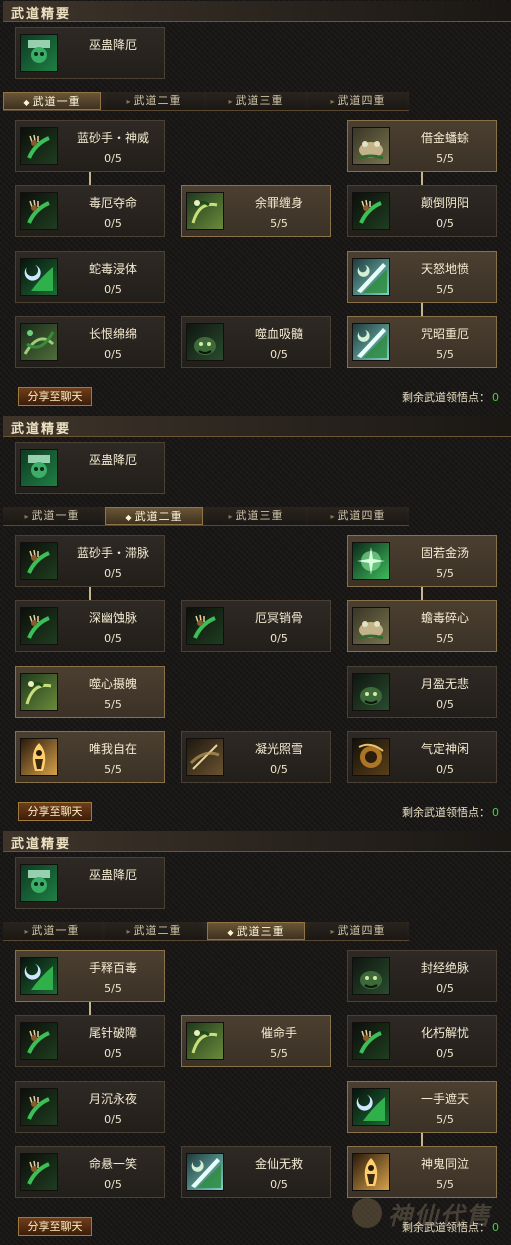 The image size is (511, 1245). Describe the element at coordinates (444, 1164) in the screenshot. I see `skill-name: 神鬼同泣` at that location.